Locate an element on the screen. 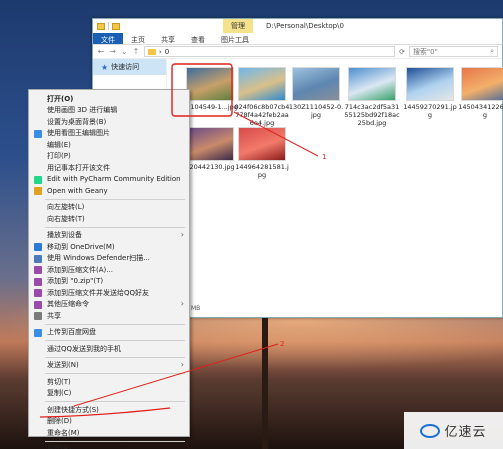 This screenshot has width=503, height=449. annotation-label-1: 1 is located at coordinates (324, 157).